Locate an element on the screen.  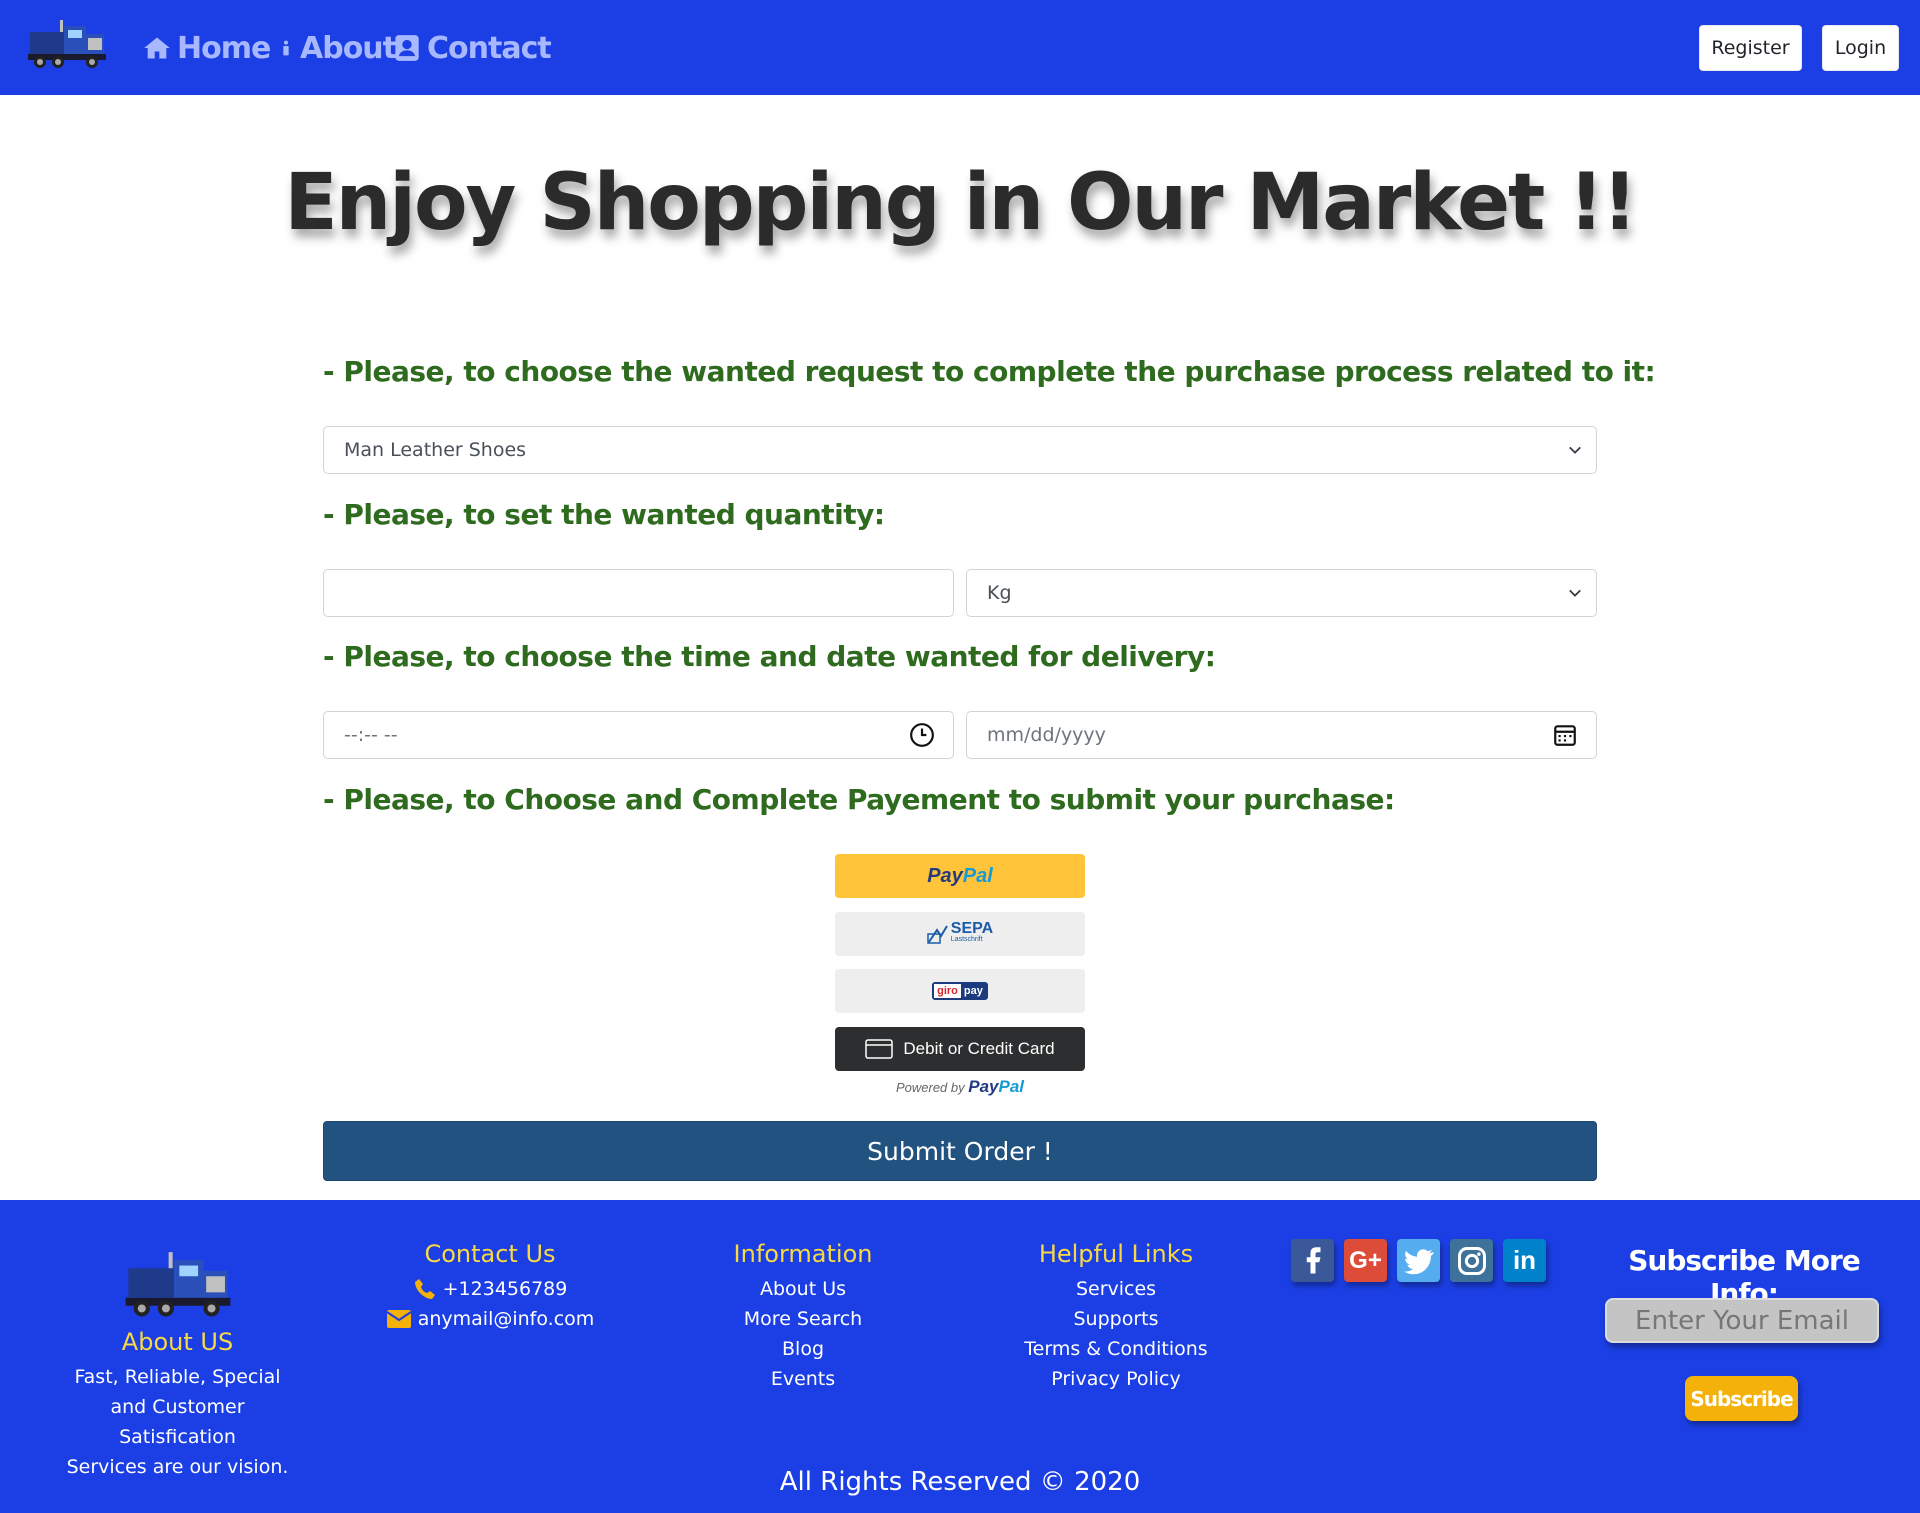
twitter-icon is located at coordinates (1418, 1260).